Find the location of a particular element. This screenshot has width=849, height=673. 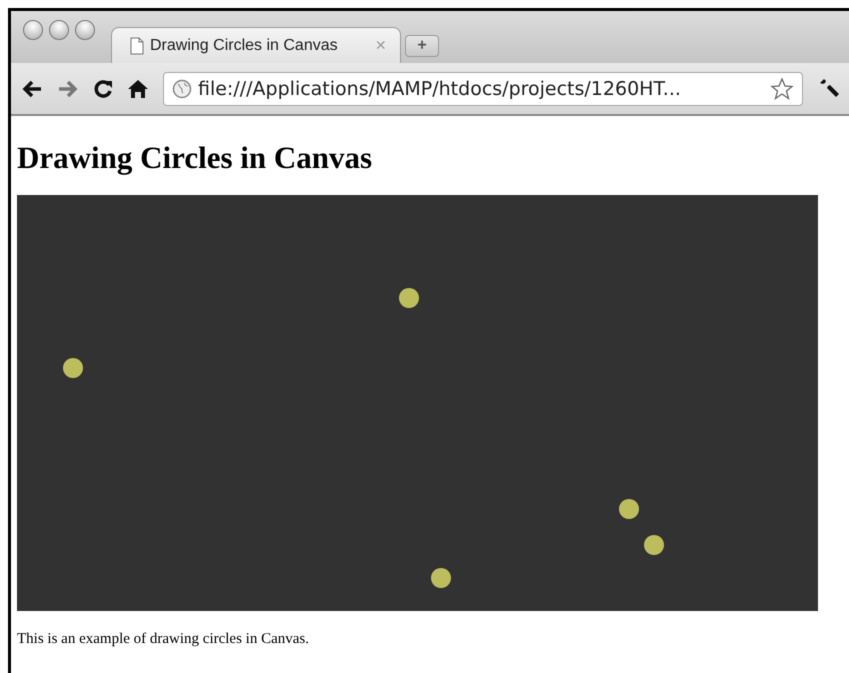

page-paragraph: This is an example of drawing circles in Canvas. is located at coordinates (163, 639).